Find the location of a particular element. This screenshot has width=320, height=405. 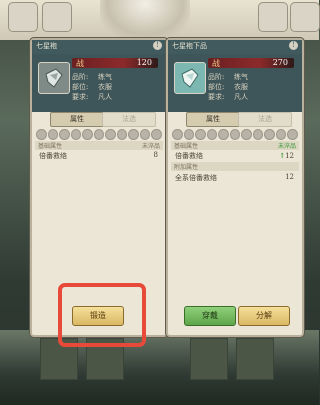

item-summary: 战 270 品阶: 练气 部位: 衣服 要求: 凡人 is located at coordinates (235, 83).